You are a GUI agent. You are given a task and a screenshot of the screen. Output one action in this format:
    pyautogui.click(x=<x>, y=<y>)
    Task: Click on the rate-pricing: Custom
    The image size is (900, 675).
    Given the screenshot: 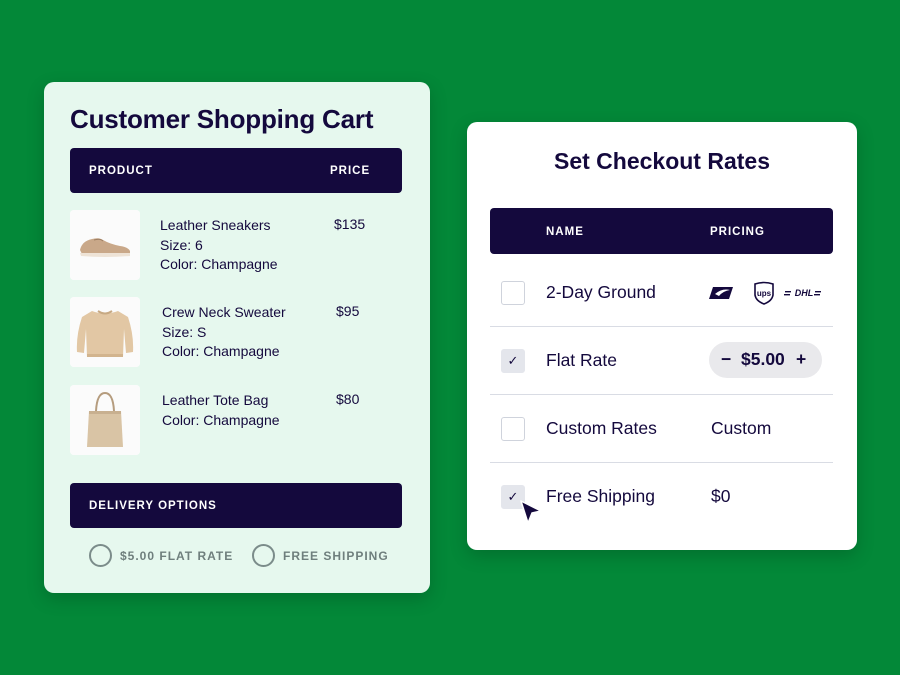 What is the action you would take?
    pyautogui.click(x=741, y=428)
    